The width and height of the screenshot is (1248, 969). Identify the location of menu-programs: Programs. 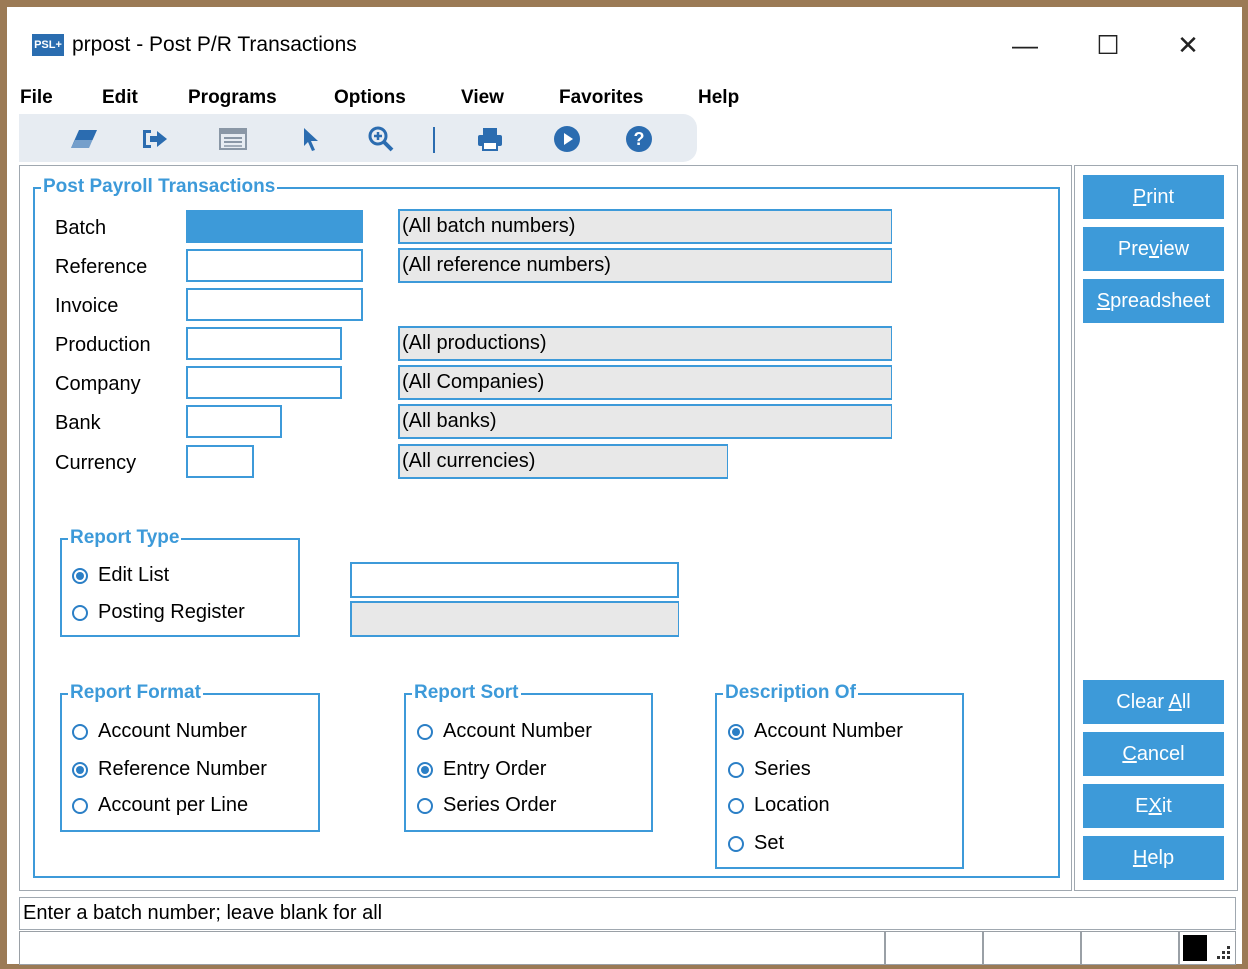
(232, 98).